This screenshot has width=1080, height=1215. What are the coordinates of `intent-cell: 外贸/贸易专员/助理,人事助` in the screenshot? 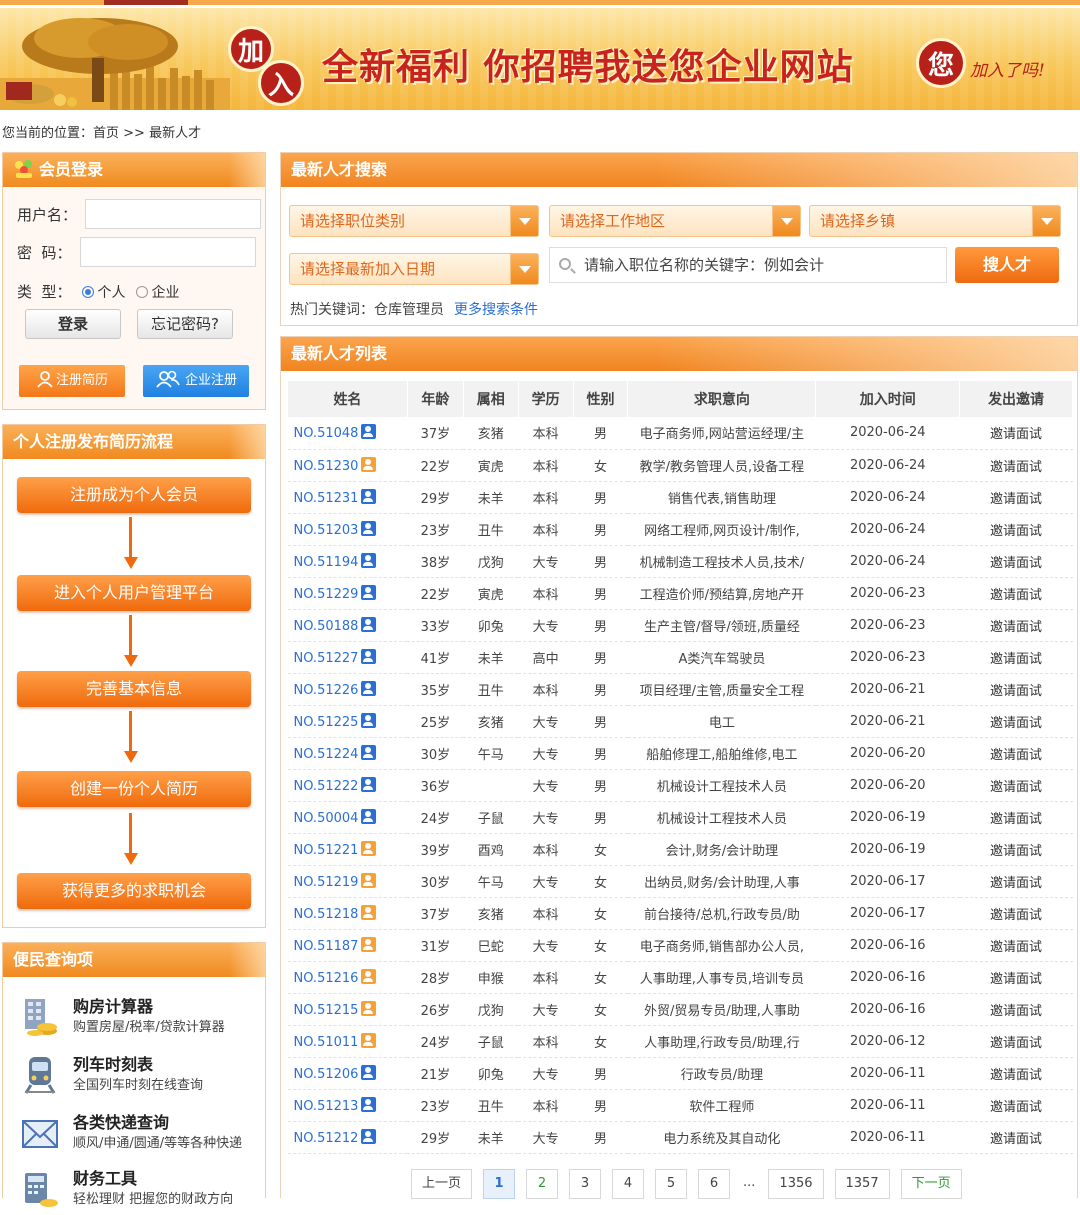 It's located at (721, 1009).